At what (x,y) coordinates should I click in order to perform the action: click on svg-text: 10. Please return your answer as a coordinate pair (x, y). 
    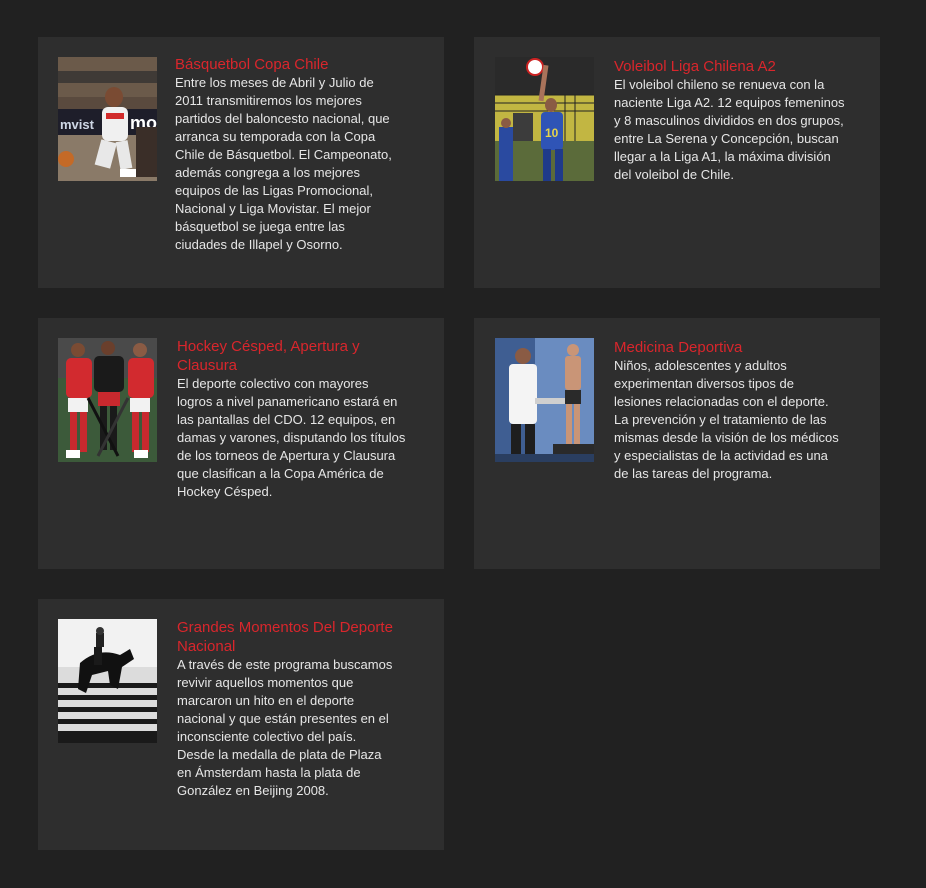
    Looking at the image, I should click on (552, 133).